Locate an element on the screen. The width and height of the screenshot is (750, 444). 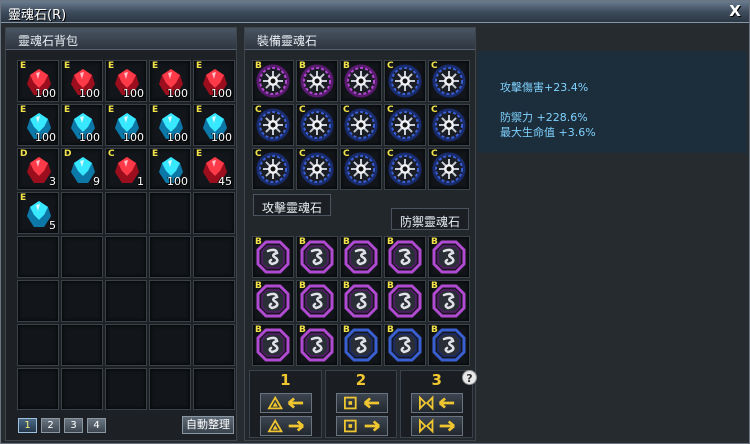
page-button-4: 4 is located at coordinates (96, 425).